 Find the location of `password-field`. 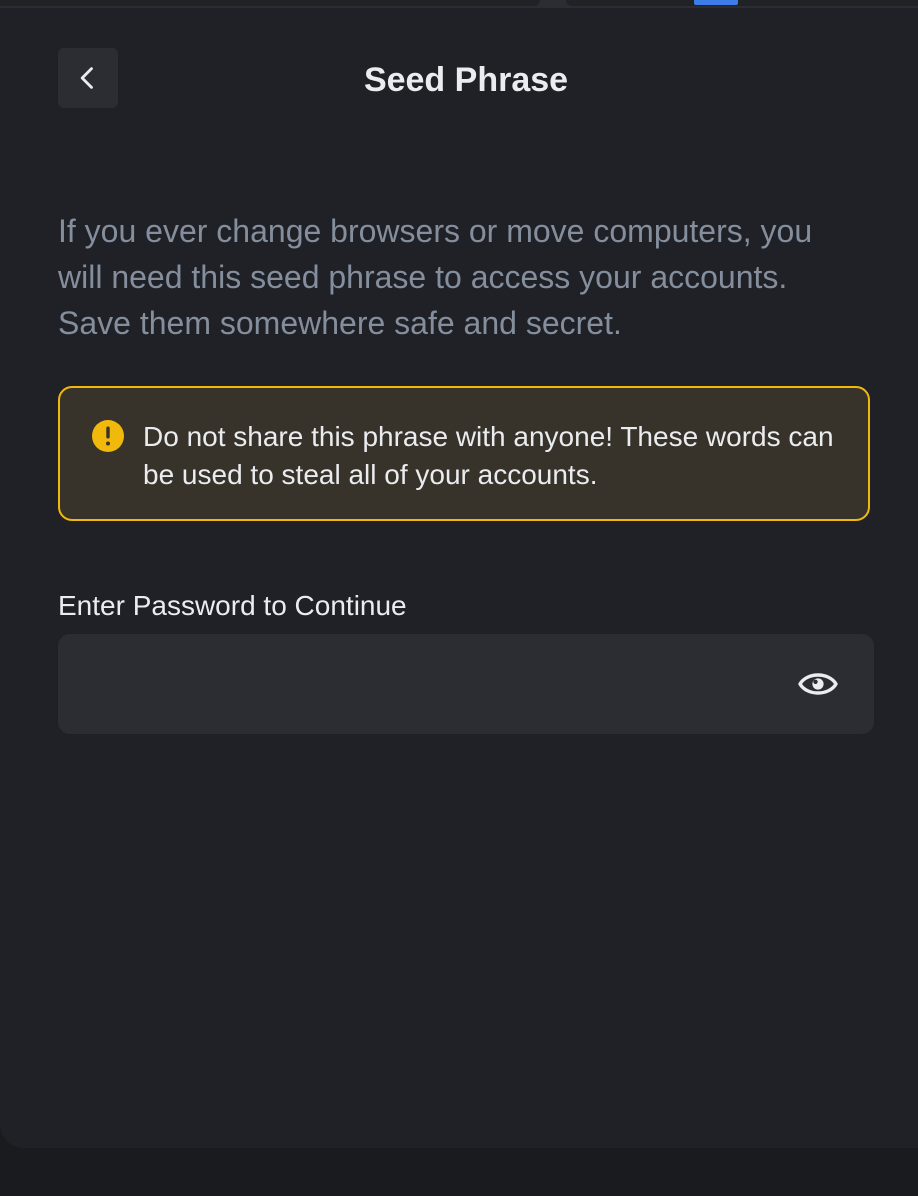

password-field is located at coordinates (466, 685).